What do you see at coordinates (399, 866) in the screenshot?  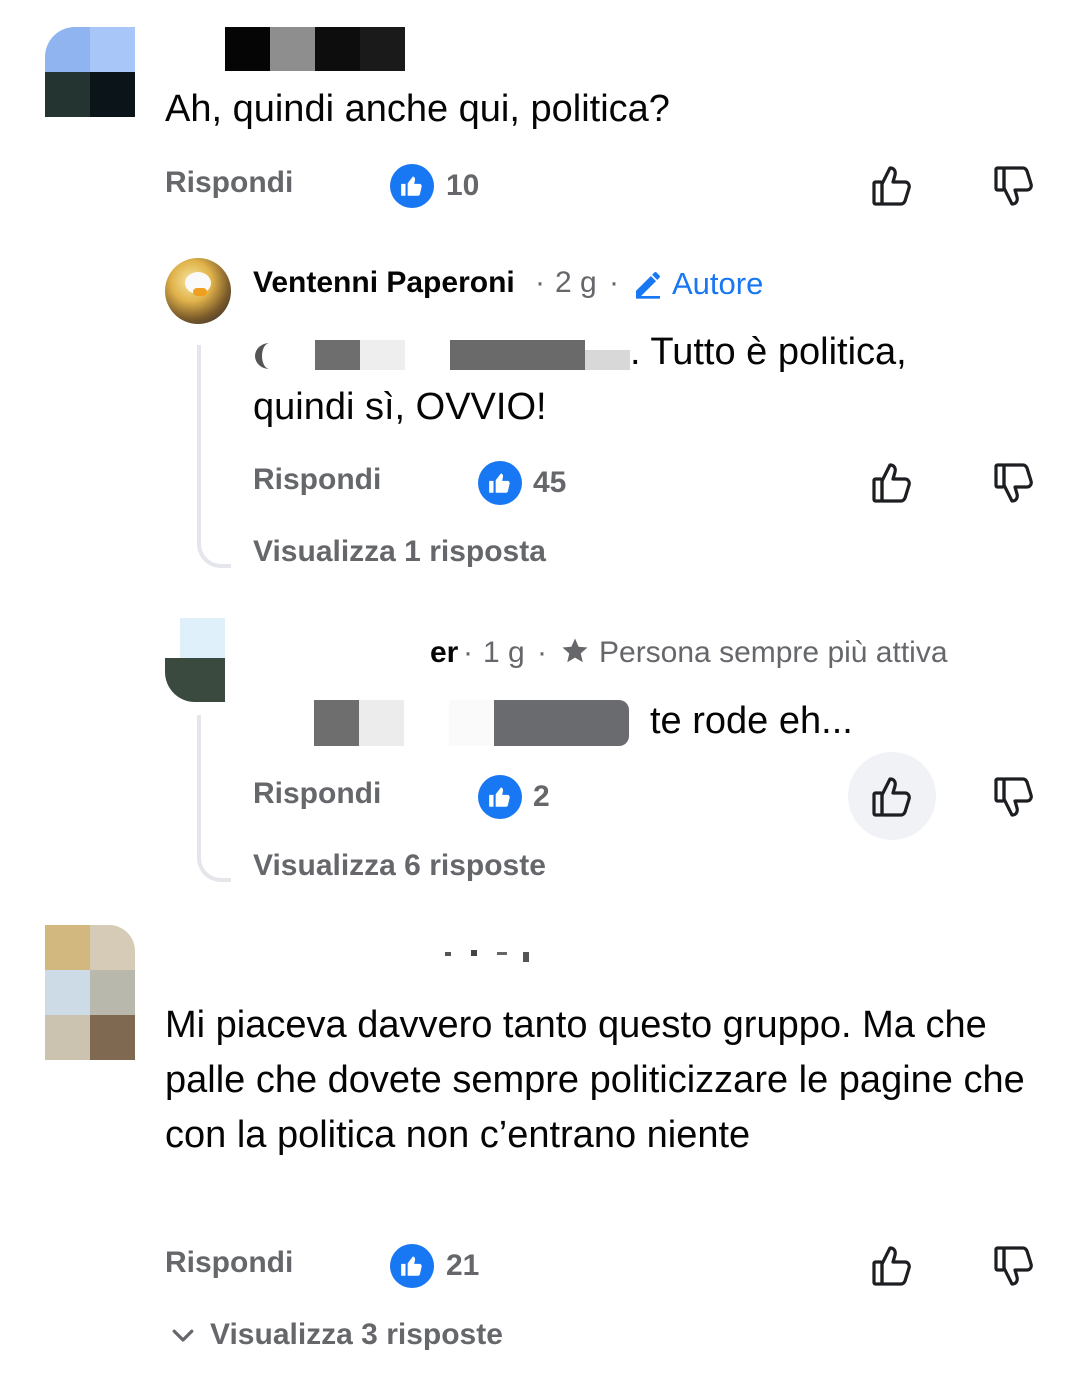 I see `view-replies-link: Visualizza 6 risposte` at bounding box center [399, 866].